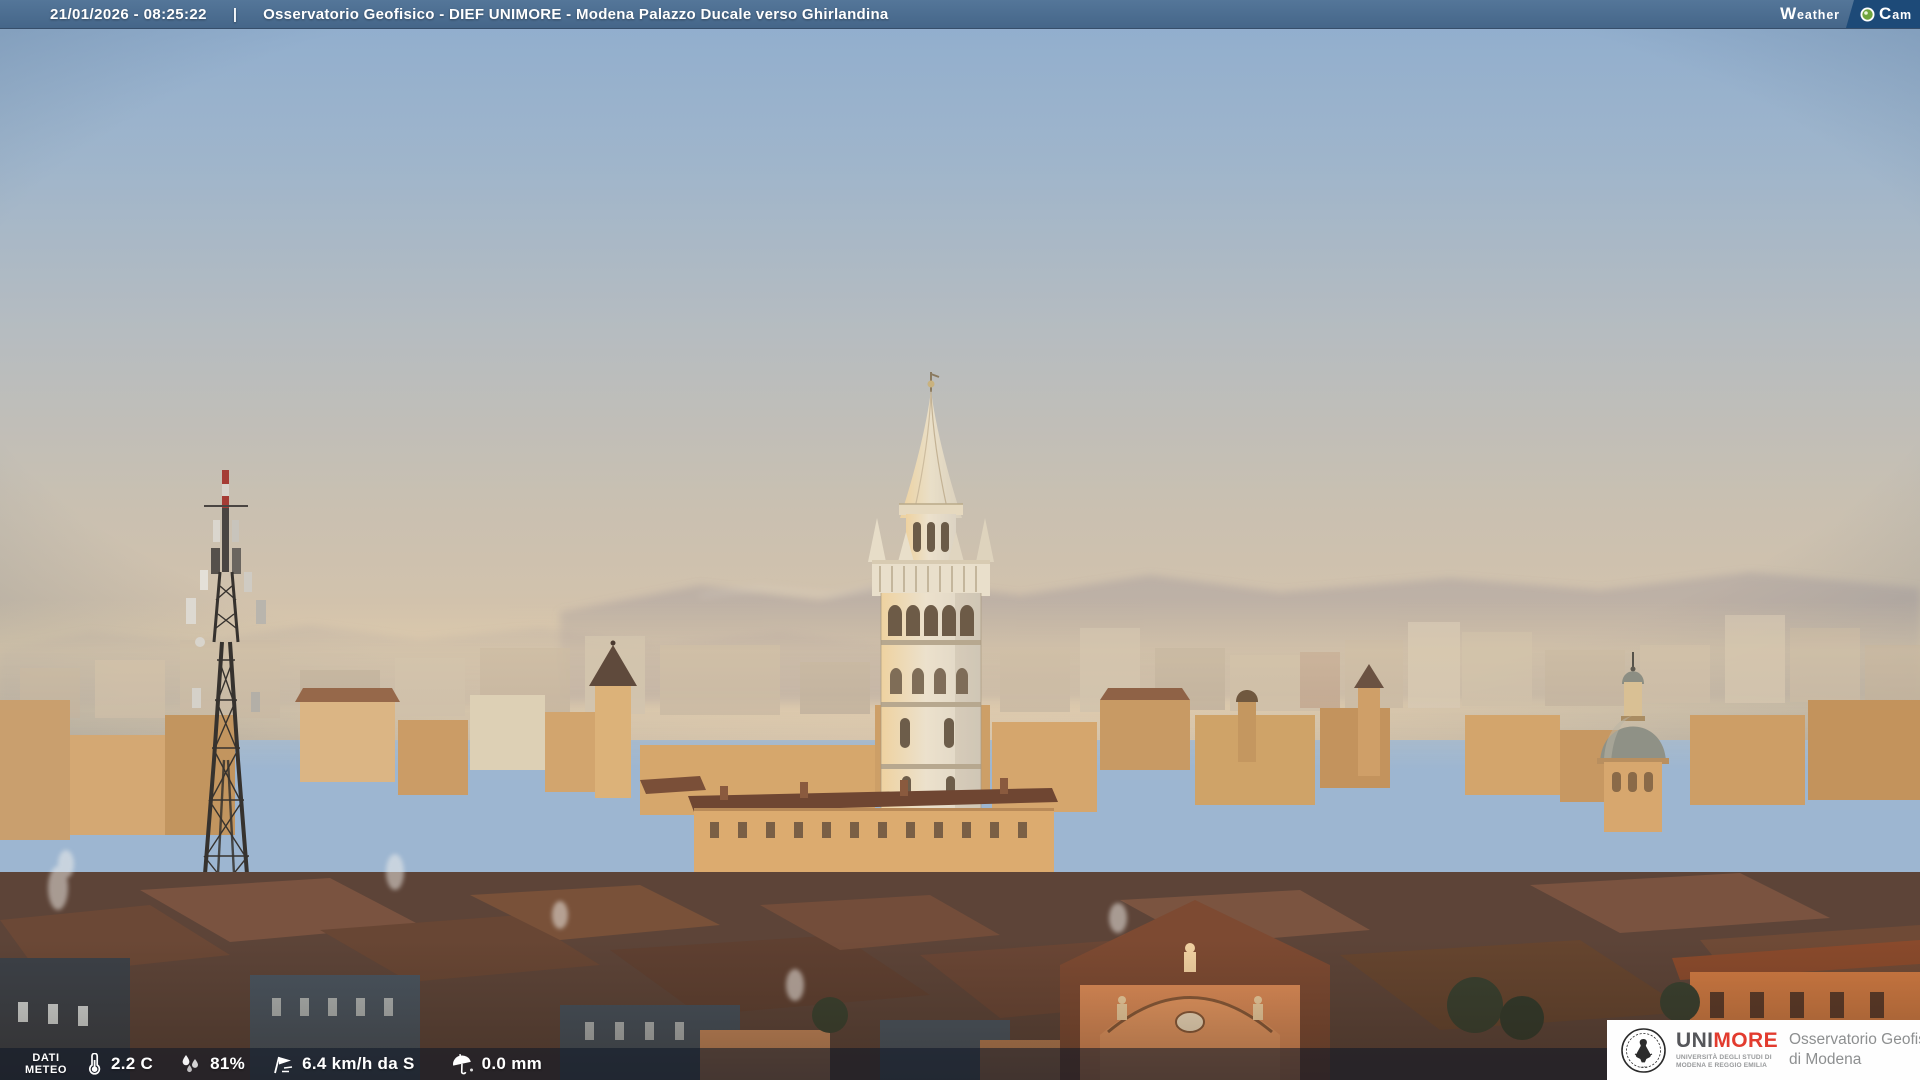 The width and height of the screenshot is (1920, 1080). What do you see at coordinates (1643, 1050) in the screenshot?
I see `unimore-crest-seal: 1175` at bounding box center [1643, 1050].